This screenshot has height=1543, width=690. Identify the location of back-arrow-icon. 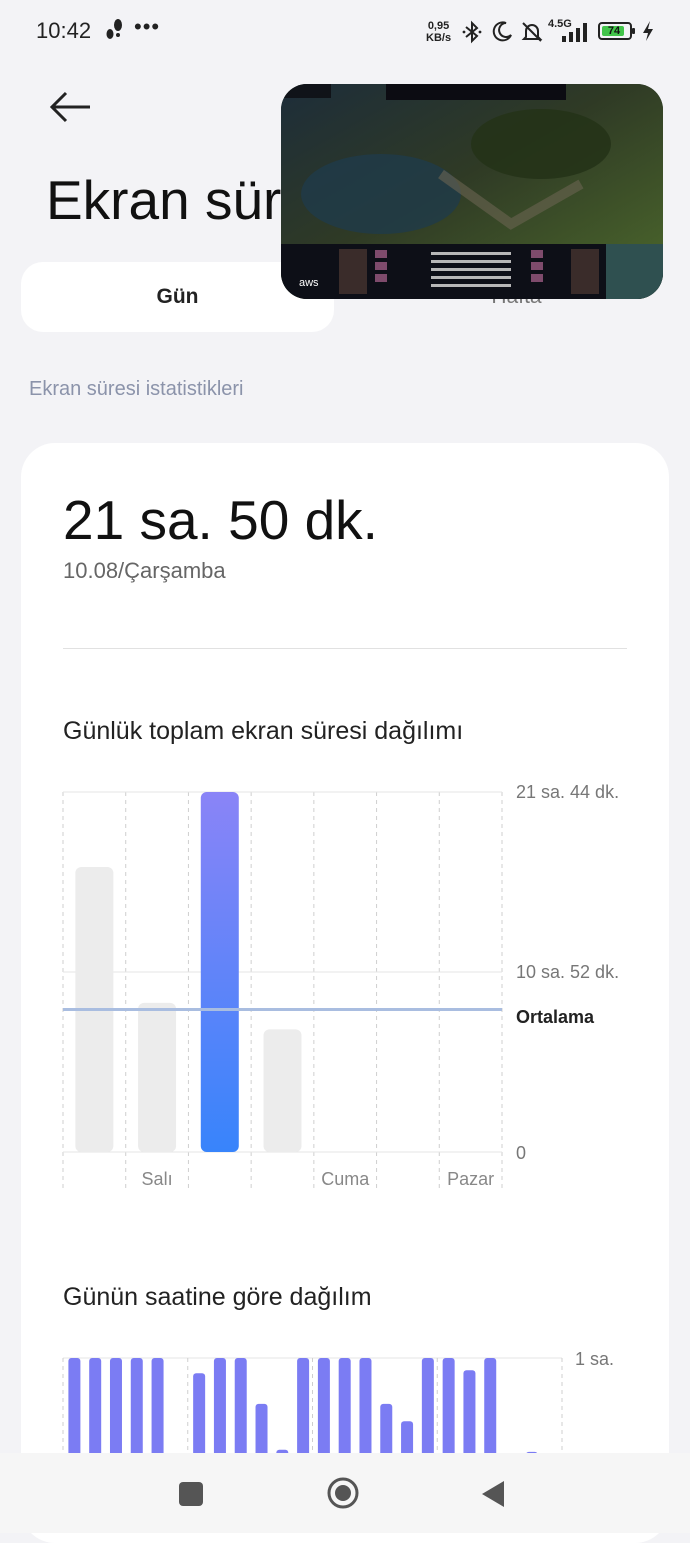
(72, 108).